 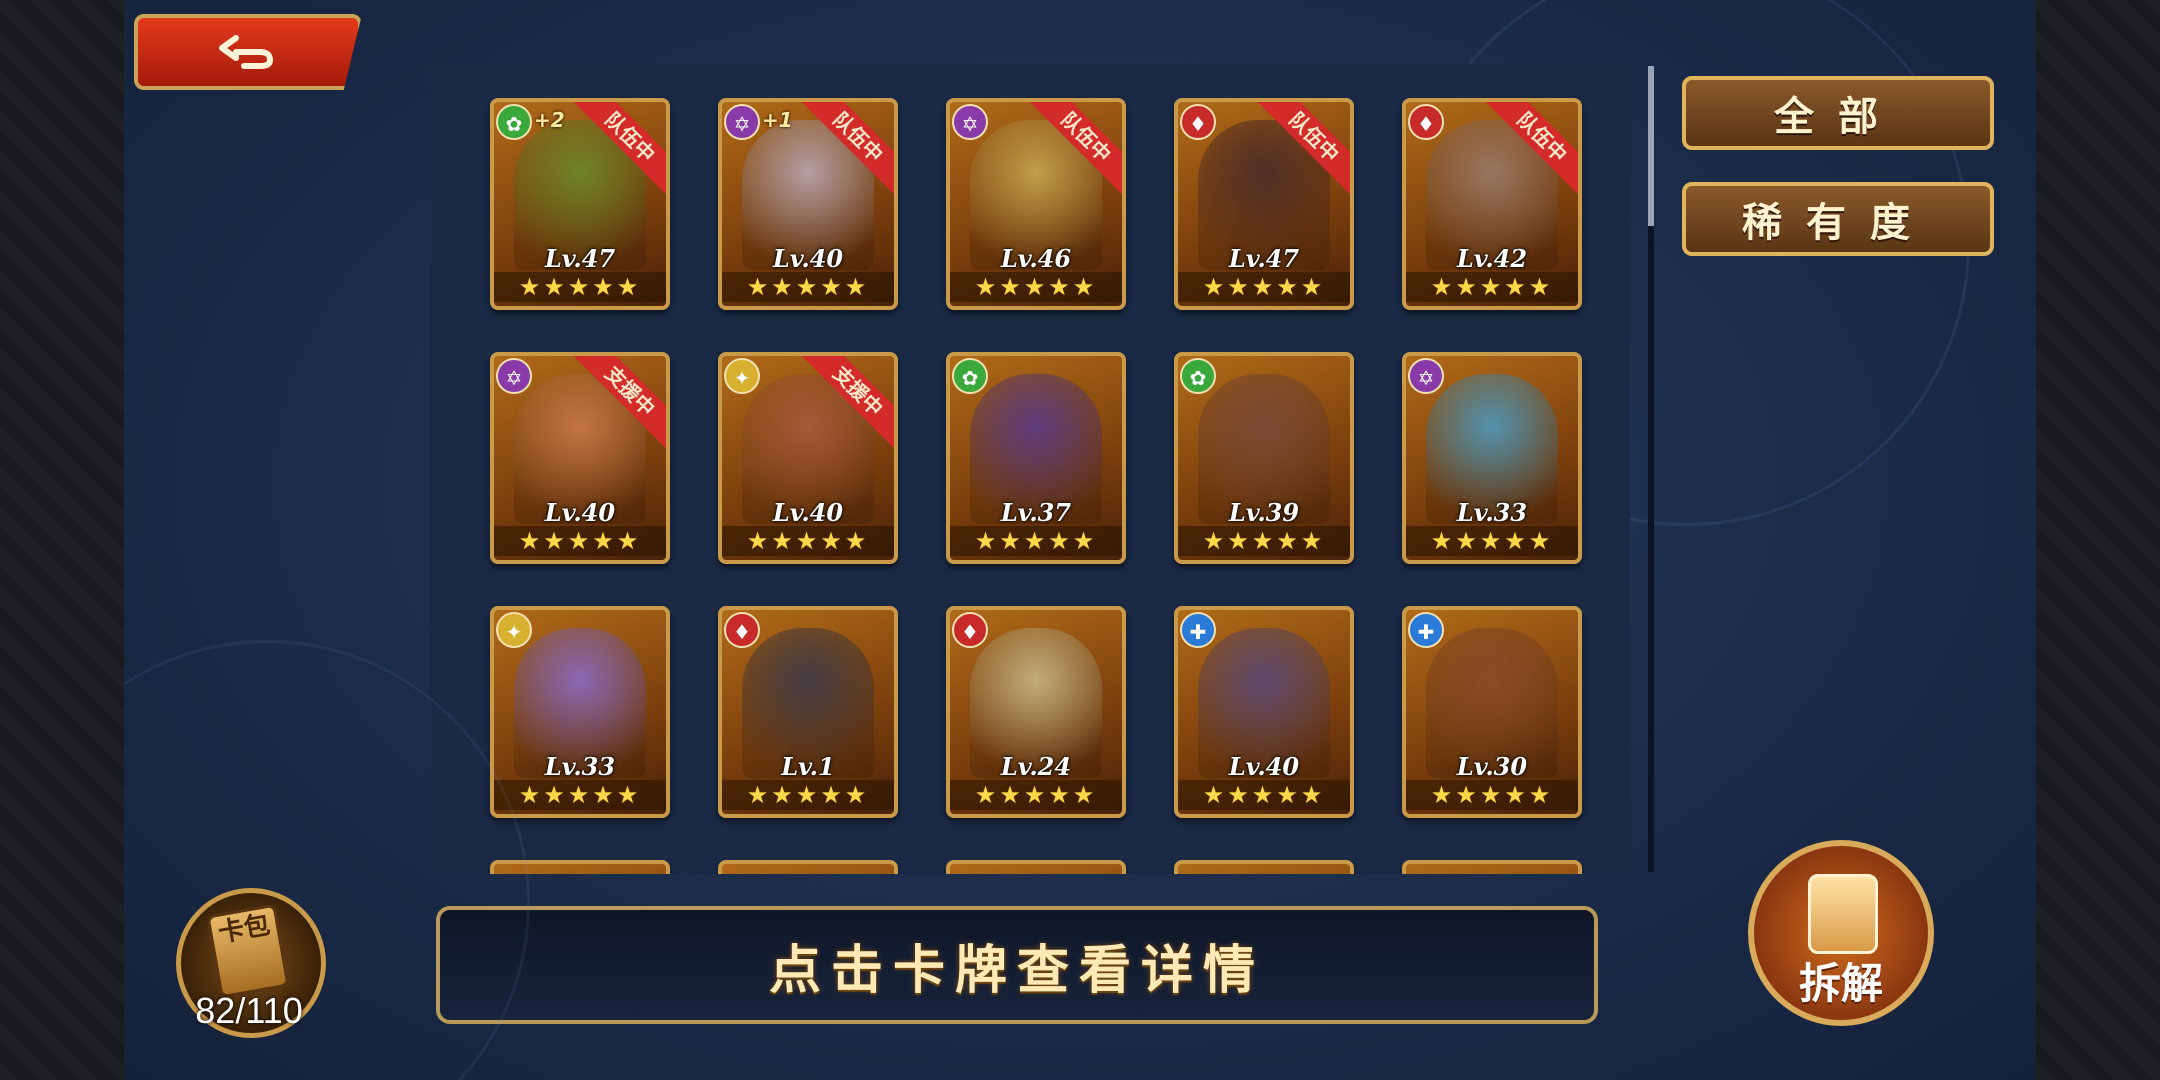 What do you see at coordinates (1651, 146) in the screenshot?
I see `scroll-thumb` at bounding box center [1651, 146].